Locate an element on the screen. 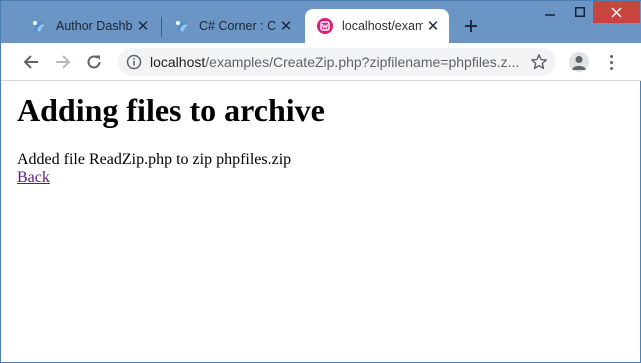 The height and width of the screenshot is (363, 641). reload-button is located at coordinates (94, 62).